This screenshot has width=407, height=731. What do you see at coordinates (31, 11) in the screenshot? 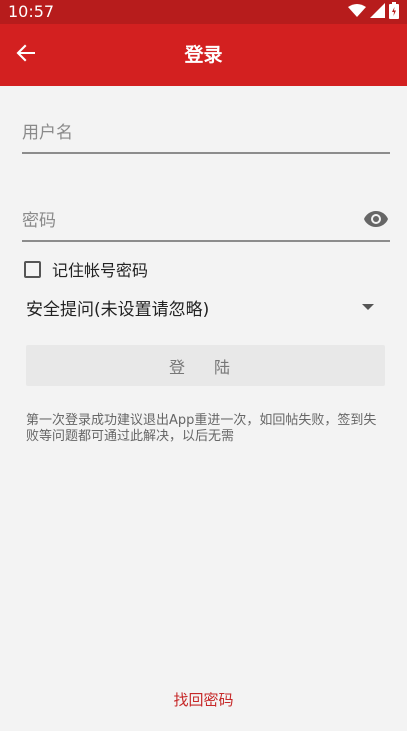
I see `status-time: 10:57` at bounding box center [31, 11].